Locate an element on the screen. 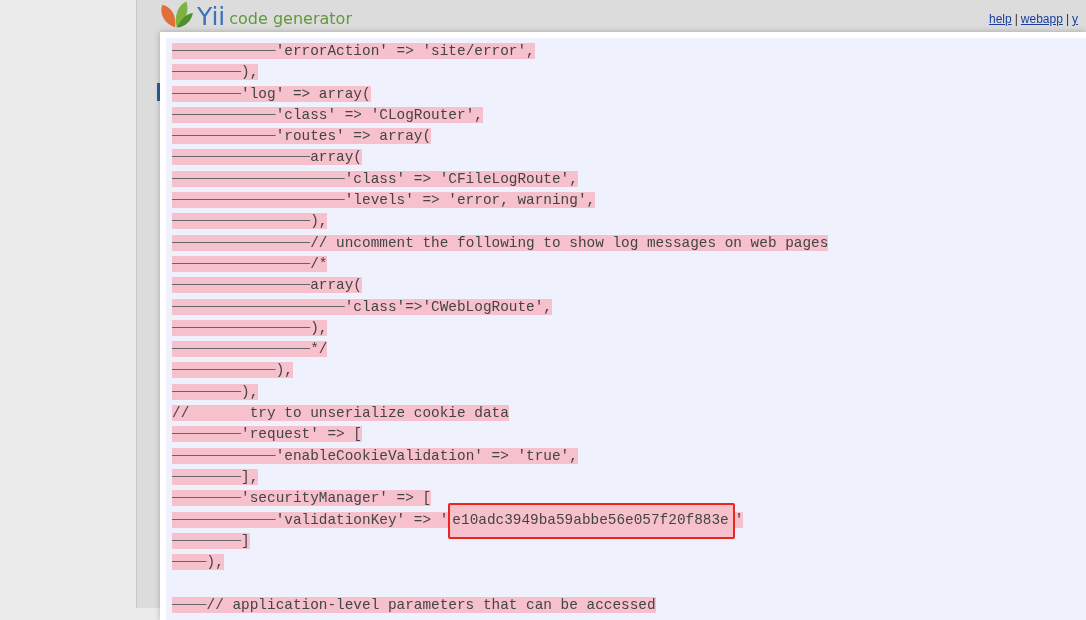  logo-text: Yii is located at coordinates (211, 16).